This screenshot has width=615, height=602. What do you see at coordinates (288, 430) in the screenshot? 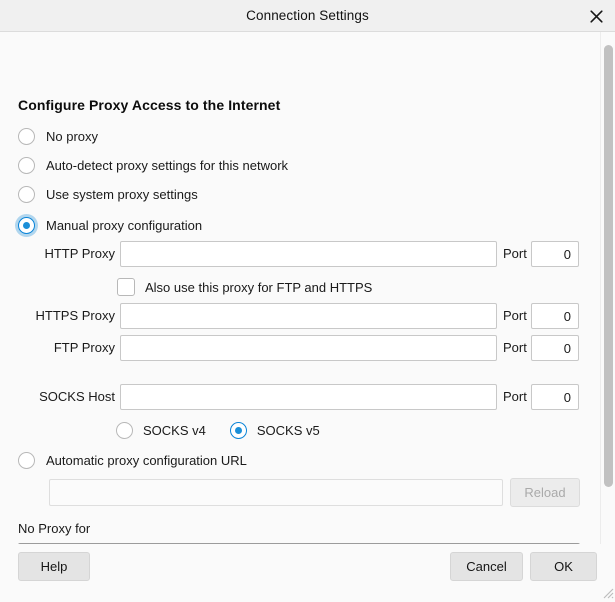
I see `radio-label: SOCKS v5` at bounding box center [288, 430].